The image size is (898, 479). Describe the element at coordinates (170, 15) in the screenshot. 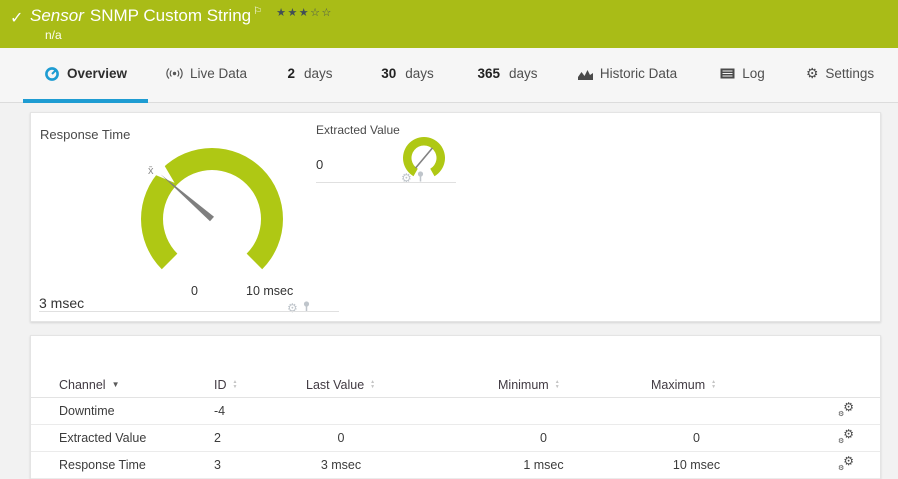

I see `sensor-title-name: SNMP Custom String` at that location.